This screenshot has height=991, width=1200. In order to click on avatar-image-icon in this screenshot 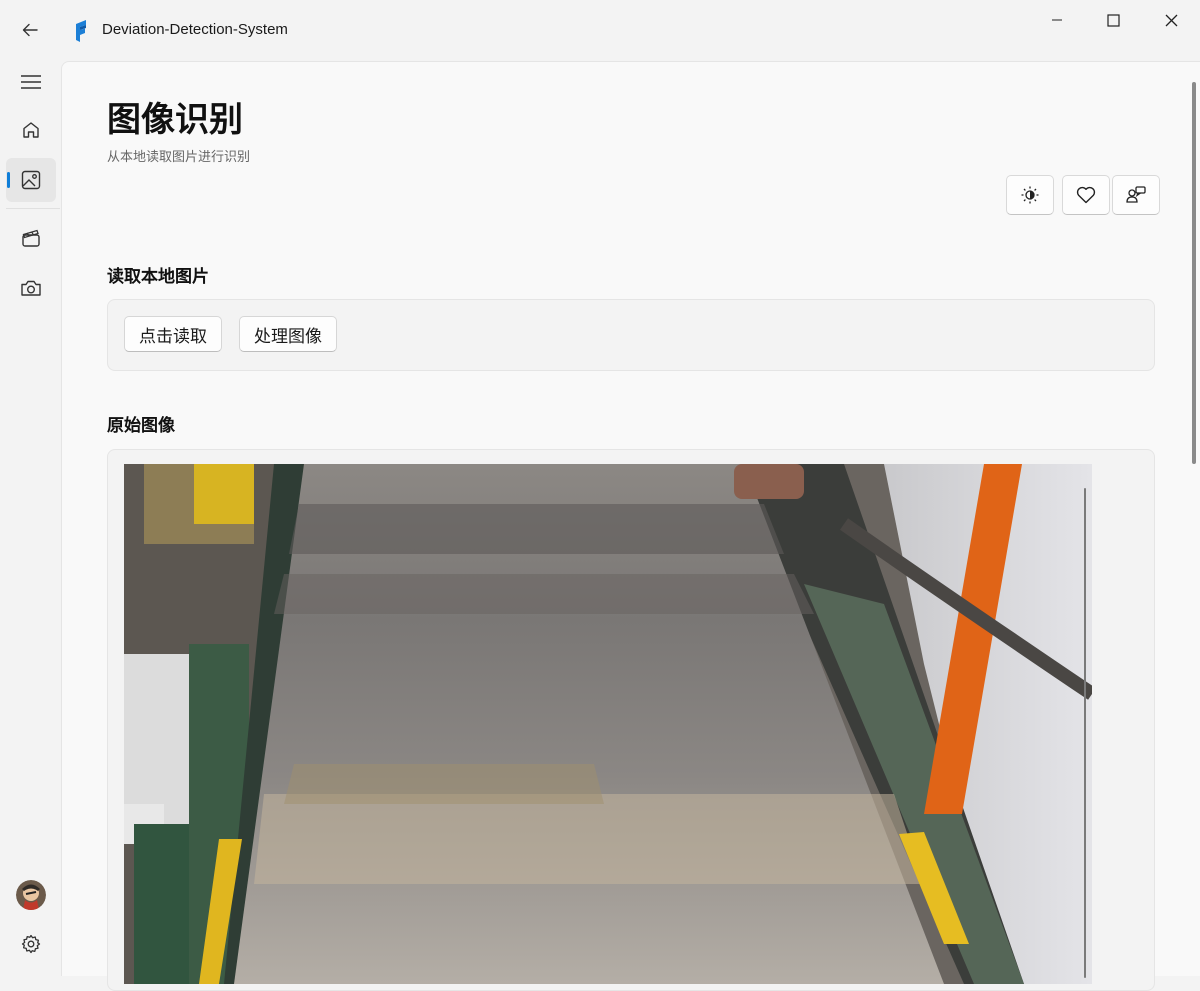, I will do `click(31, 895)`.